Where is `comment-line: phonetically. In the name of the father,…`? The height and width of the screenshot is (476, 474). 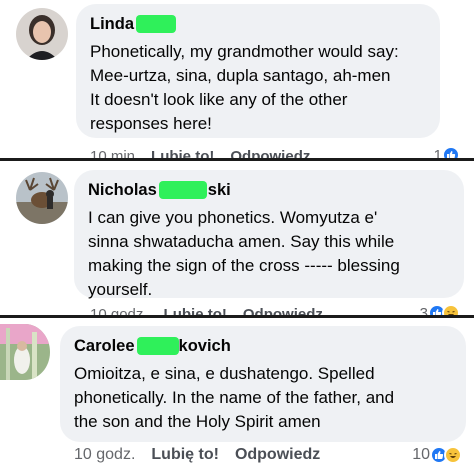 comment-line: phonetically. In the name of the father,… is located at coordinates (234, 397).